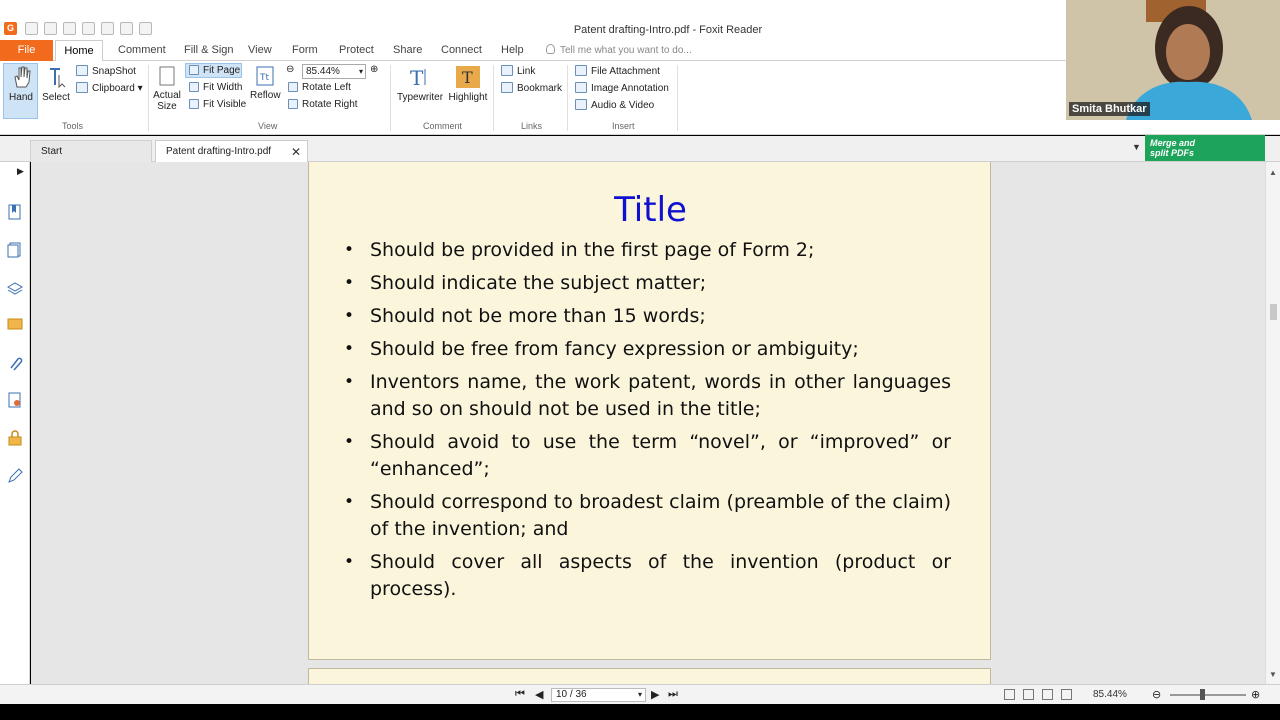 The image size is (1280, 720). Describe the element at coordinates (1273, 312) in the screenshot. I see `scroll-thumb` at that location.